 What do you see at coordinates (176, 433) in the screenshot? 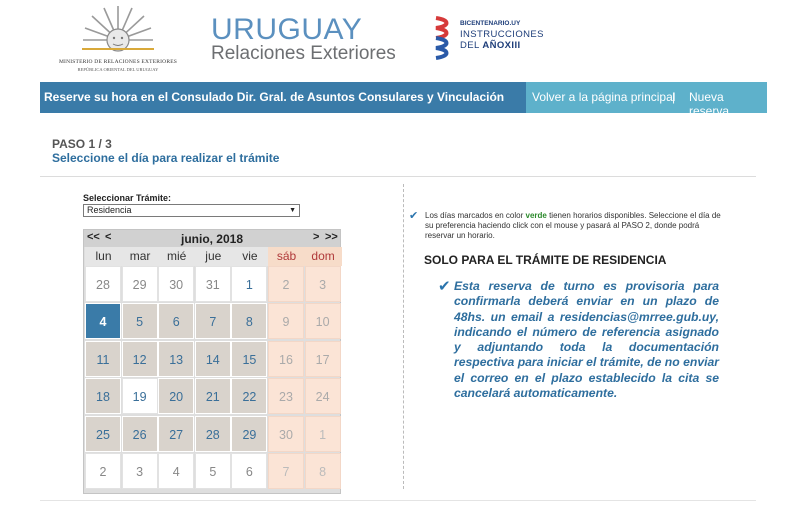
I see `calendar-day: 27` at bounding box center [176, 433].